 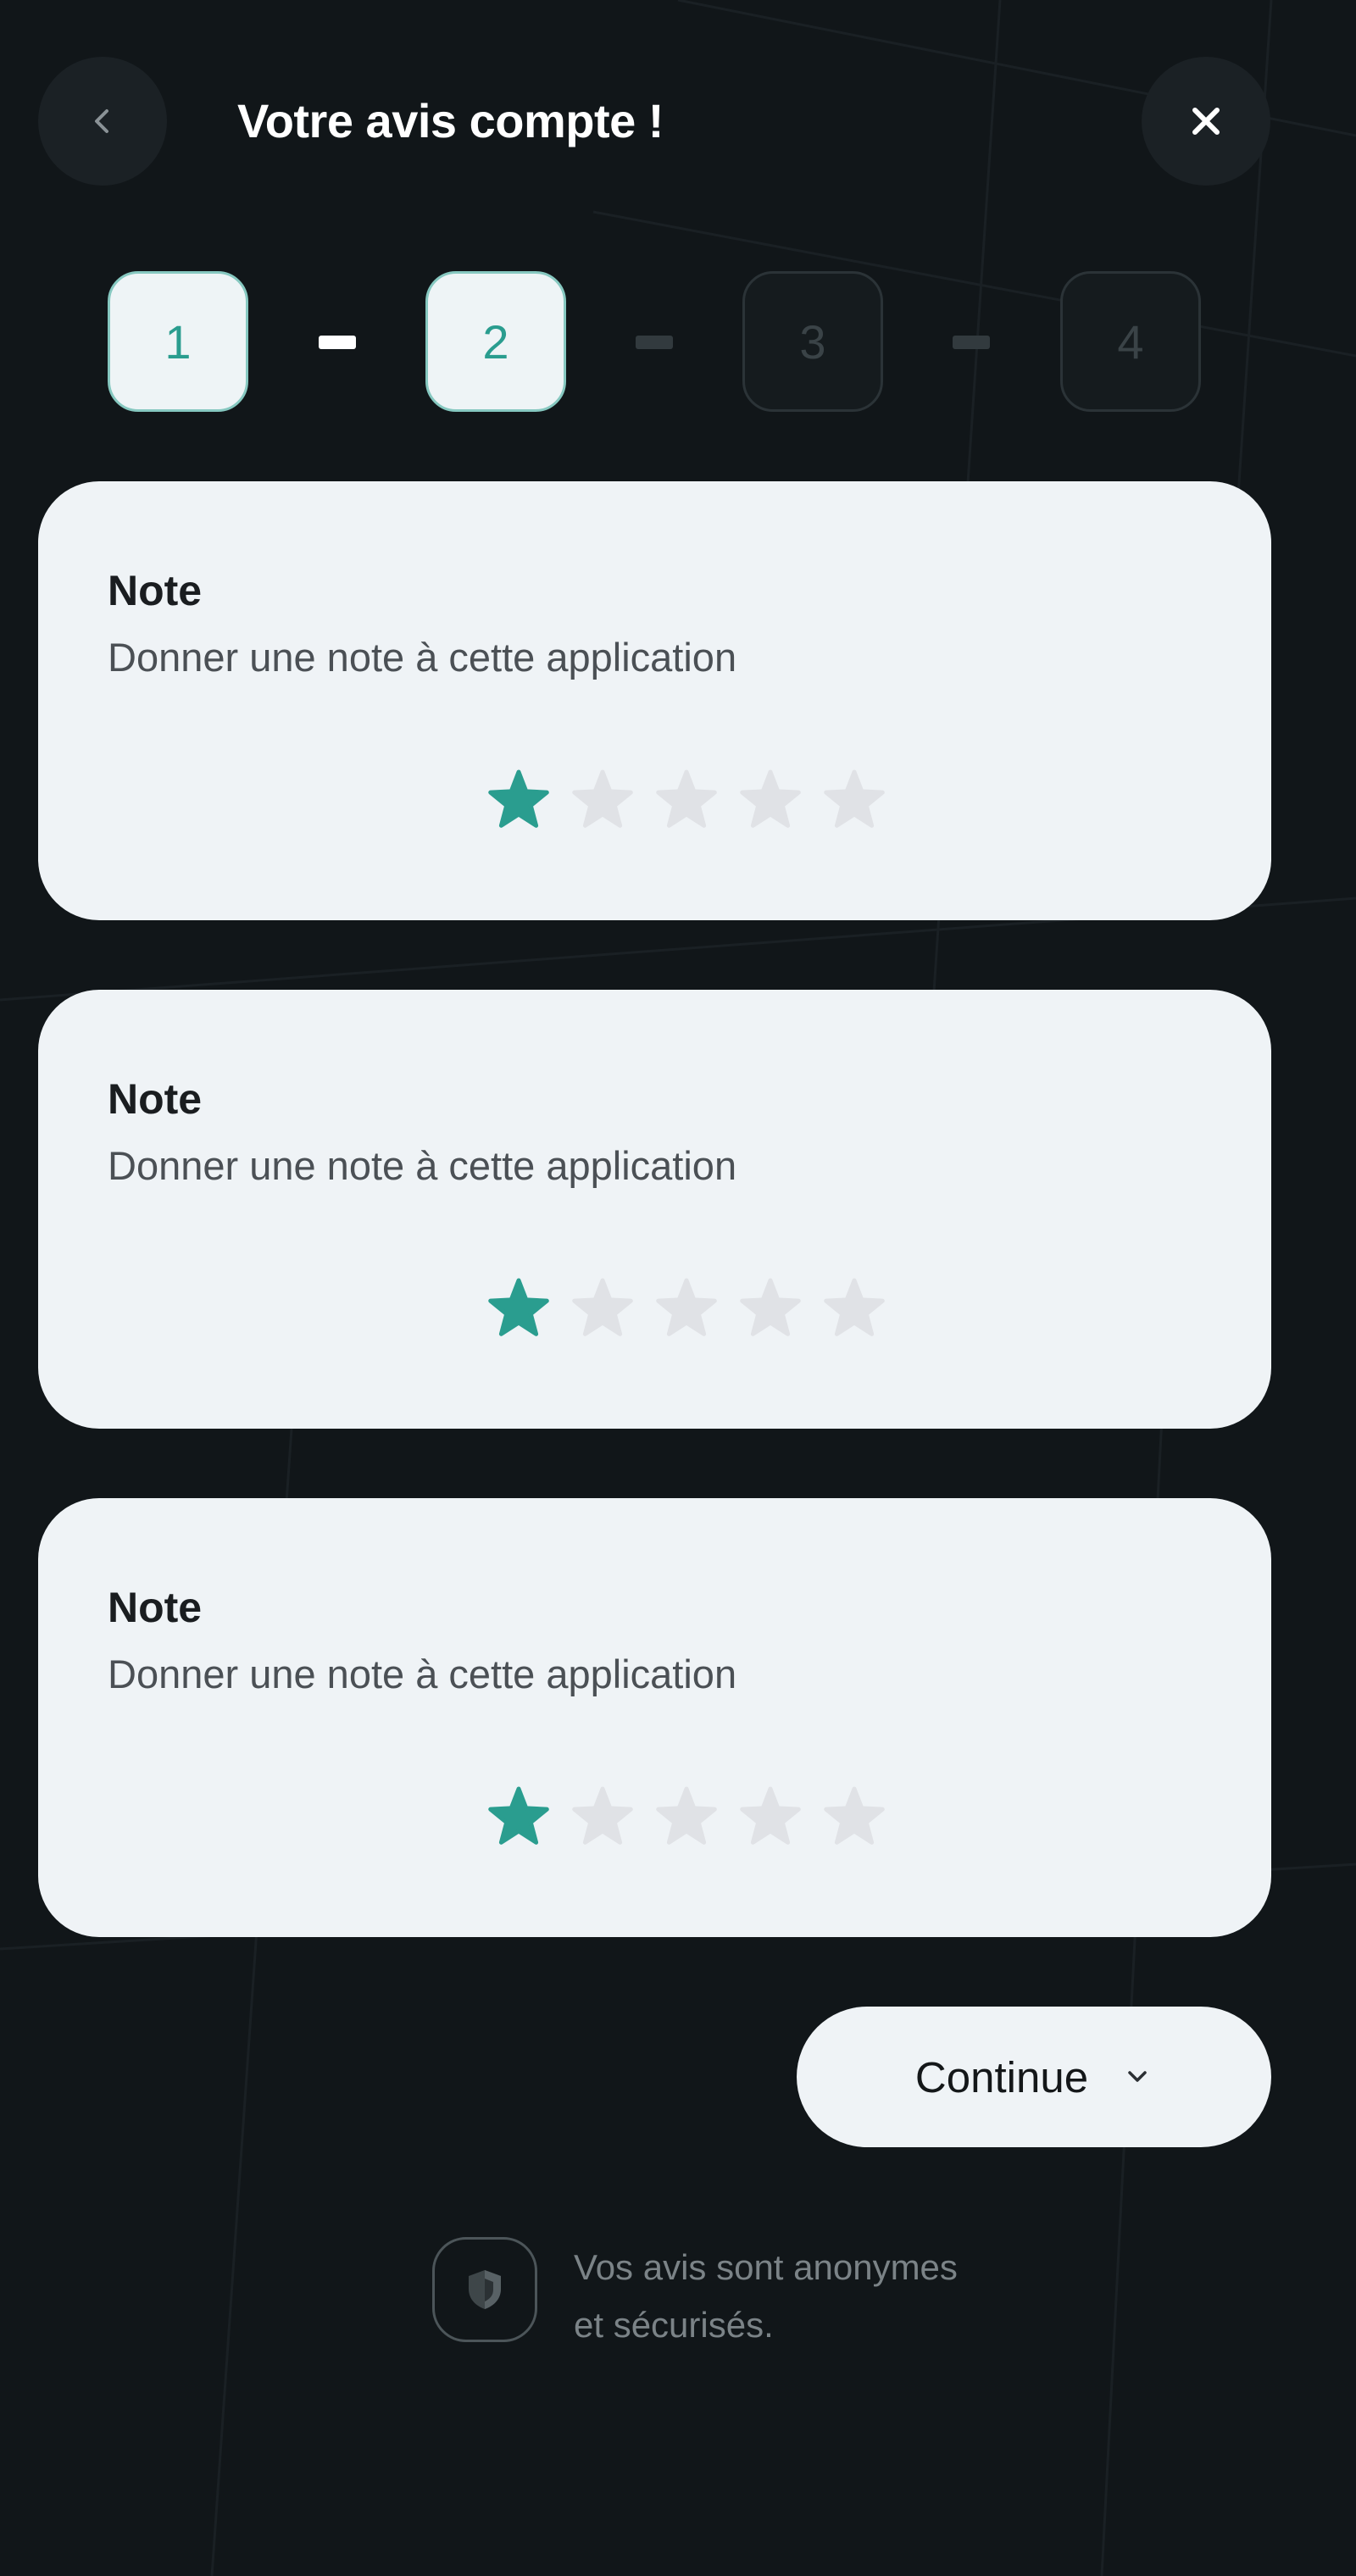 I want to click on chevron-left-icon, so click(x=101, y=121).